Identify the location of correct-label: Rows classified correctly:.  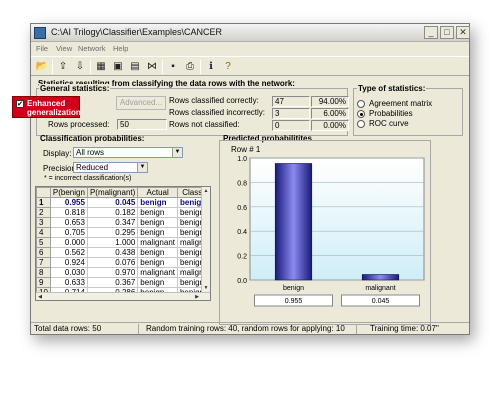
(214, 100).